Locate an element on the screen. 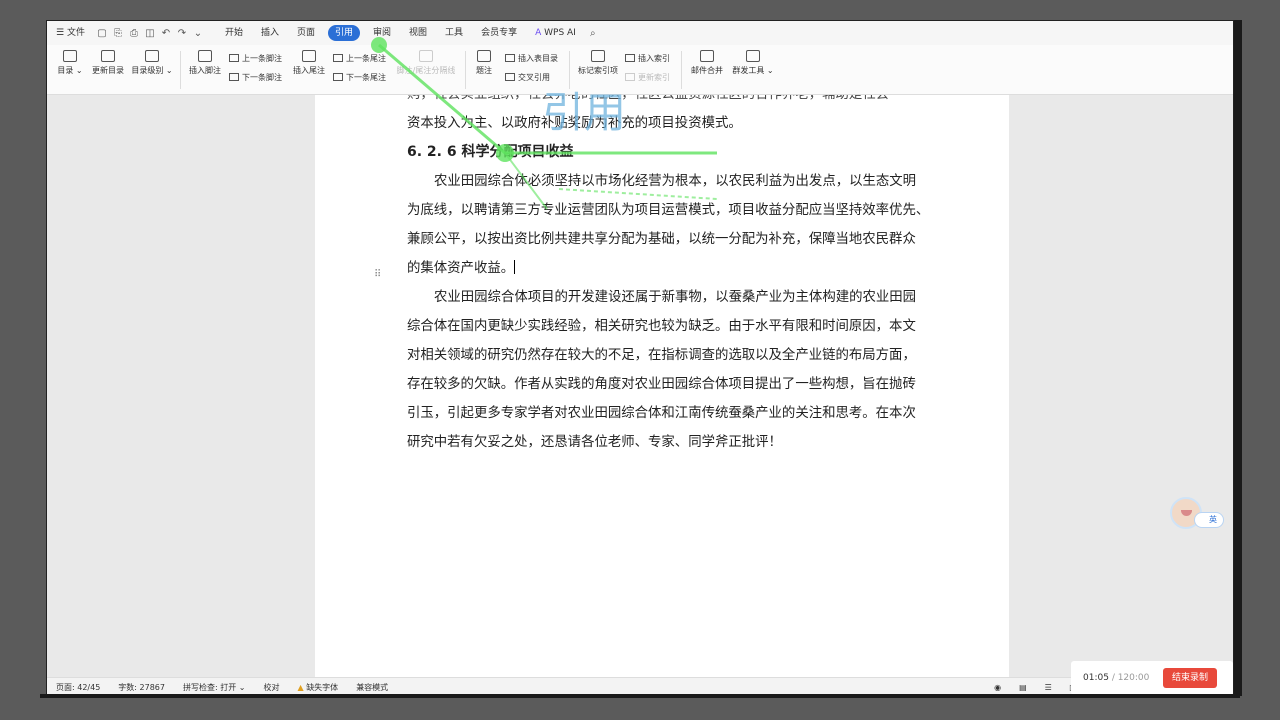 The image size is (1280, 720). bulk-tools-label: 群发工具 is located at coordinates (748, 70).